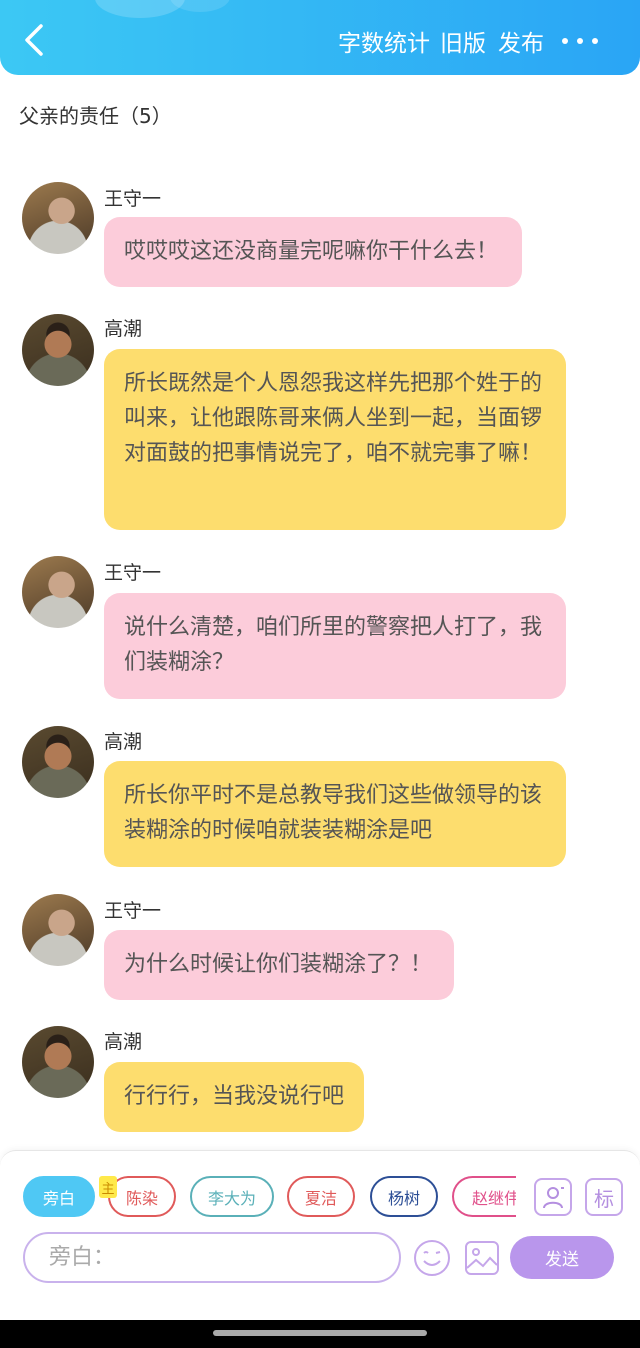  Describe the element at coordinates (463, 41) in the screenshot. I see `old-version-button: 旧版` at that location.